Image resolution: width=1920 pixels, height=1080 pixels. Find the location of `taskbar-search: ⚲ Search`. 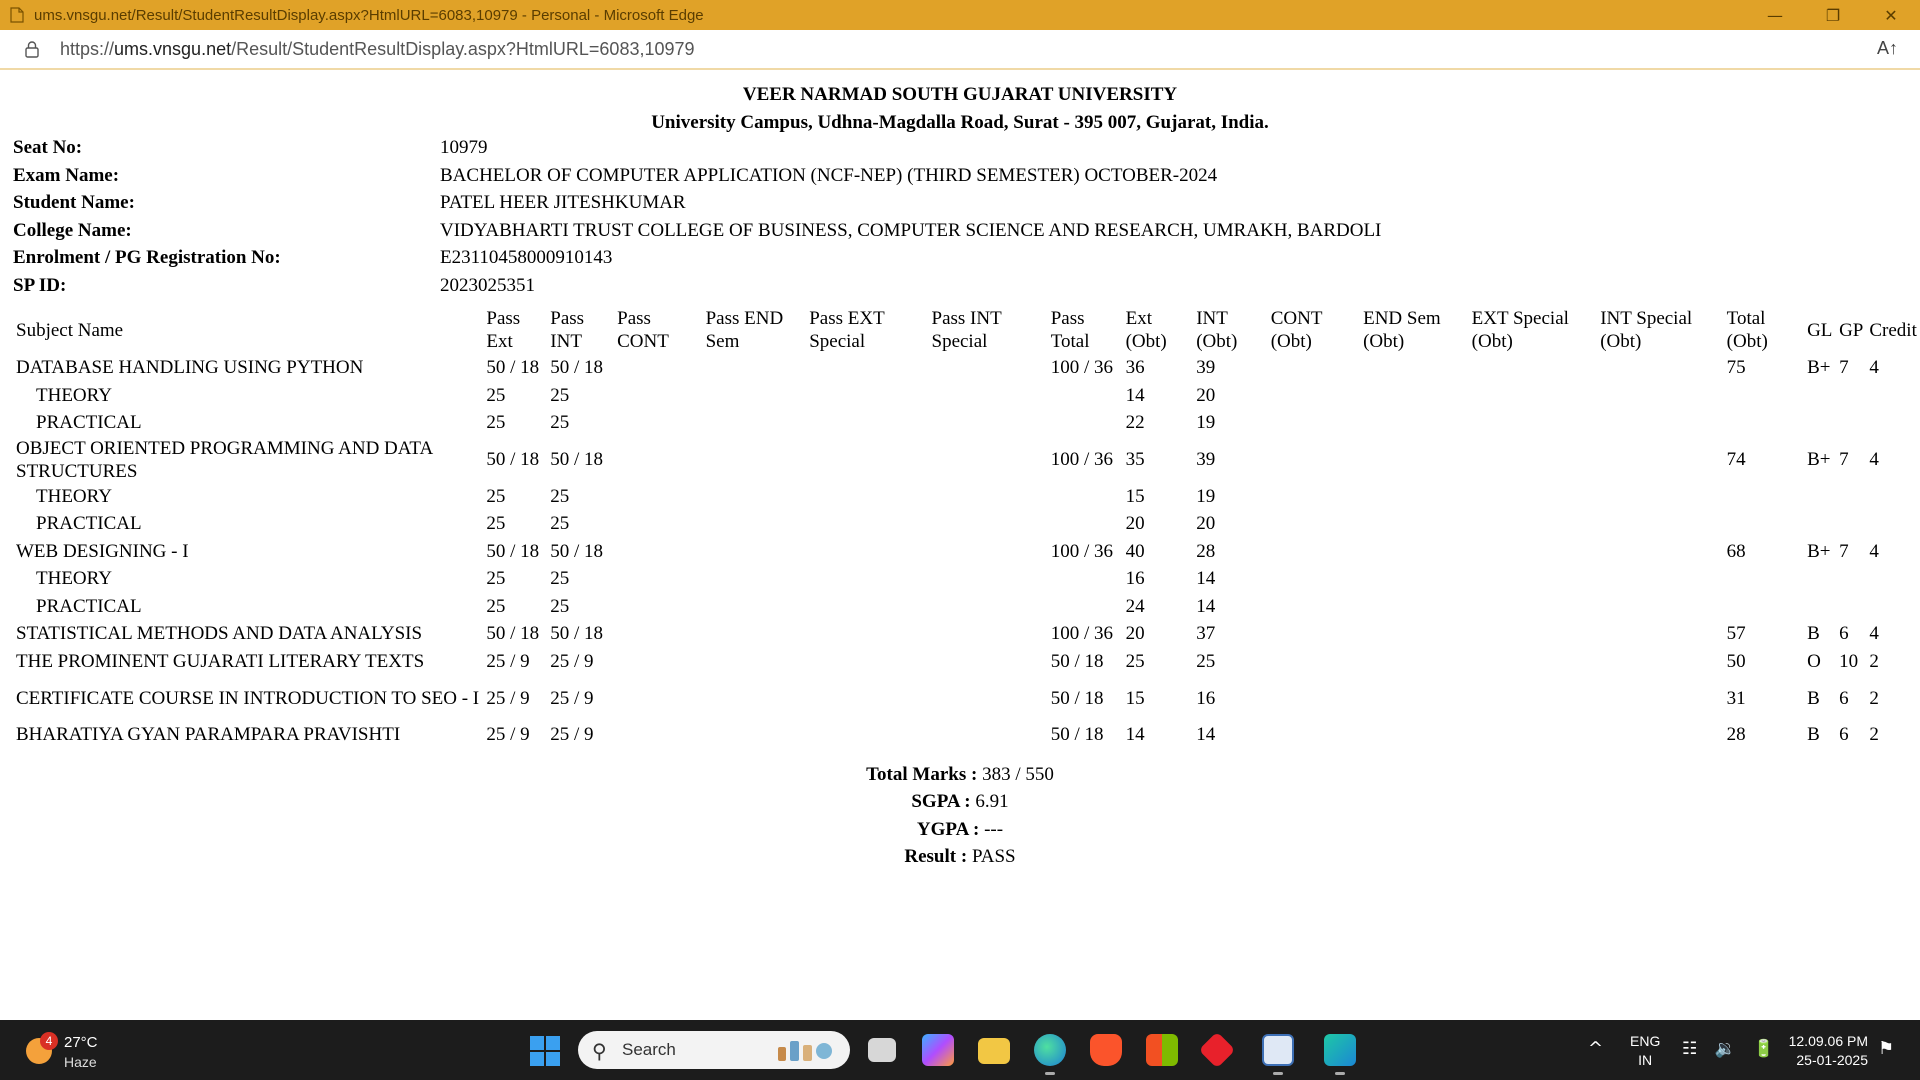

taskbar-search: ⚲ Search is located at coordinates (714, 1050).